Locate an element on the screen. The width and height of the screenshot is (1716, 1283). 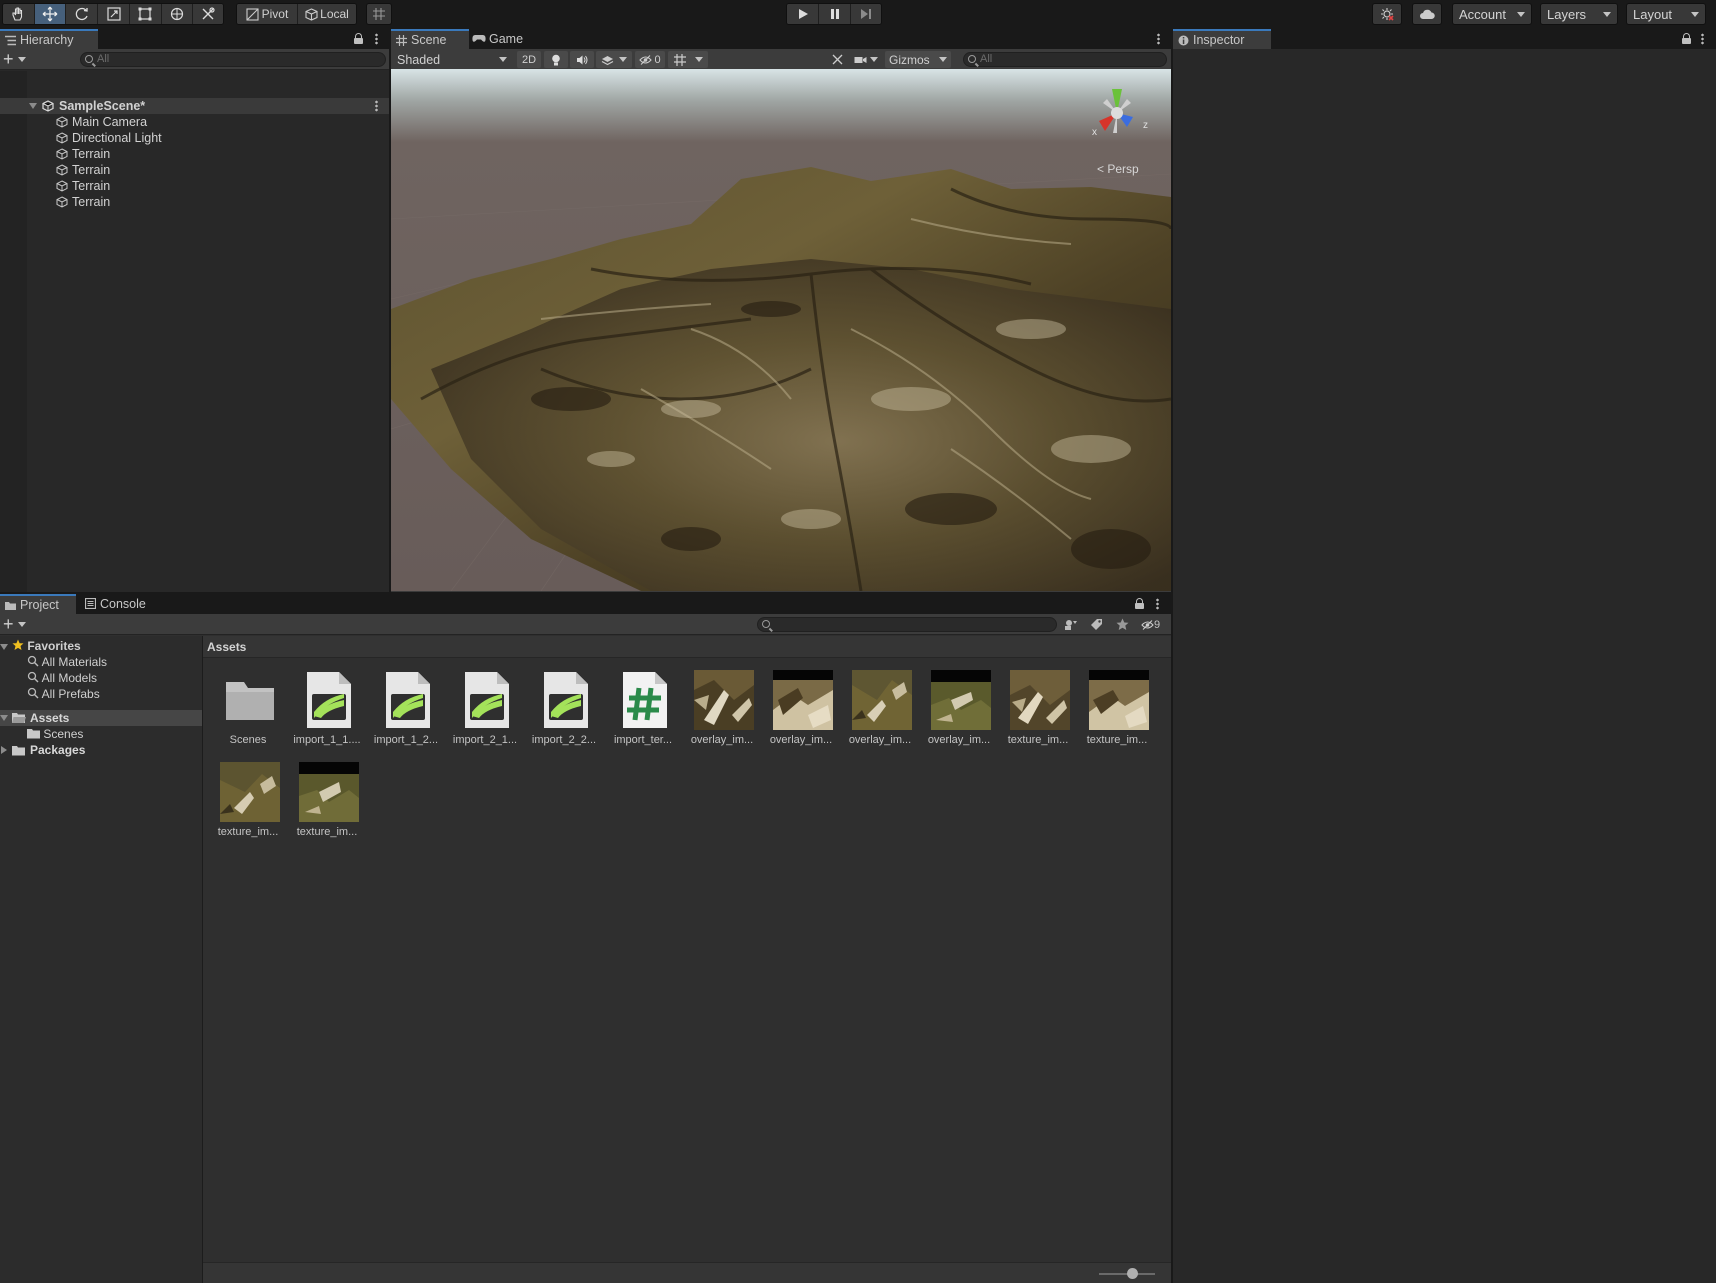
hidden-packages-toggle: 9 is located at coordinates (1150, 624).